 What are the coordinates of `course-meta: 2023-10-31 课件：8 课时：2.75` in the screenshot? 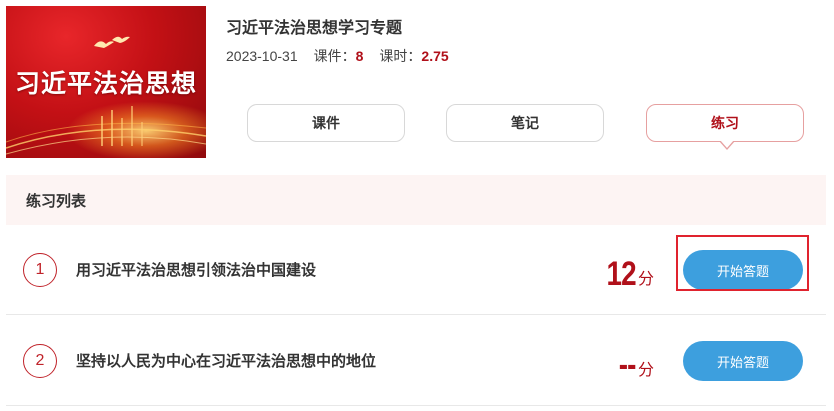 It's located at (337, 56).